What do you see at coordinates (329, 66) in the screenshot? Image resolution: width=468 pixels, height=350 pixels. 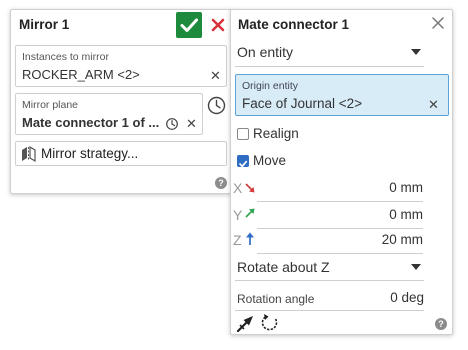 I see `select-underline` at bounding box center [329, 66].